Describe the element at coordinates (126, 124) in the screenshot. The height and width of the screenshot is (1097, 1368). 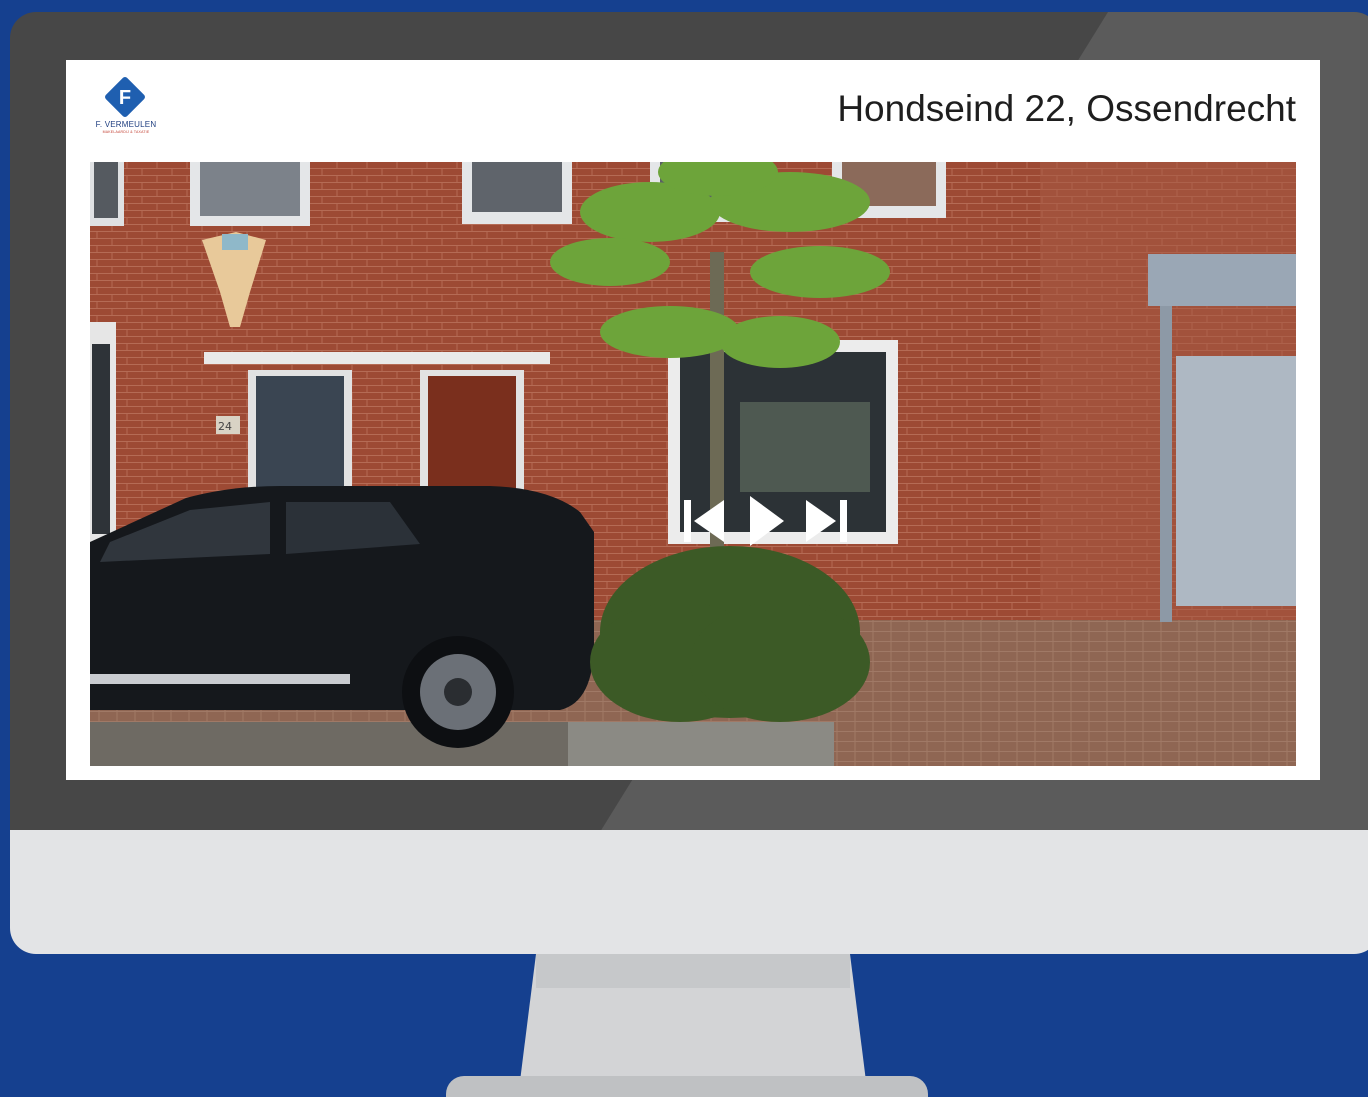
I see `logo-name: F. VERMEULEN` at that location.